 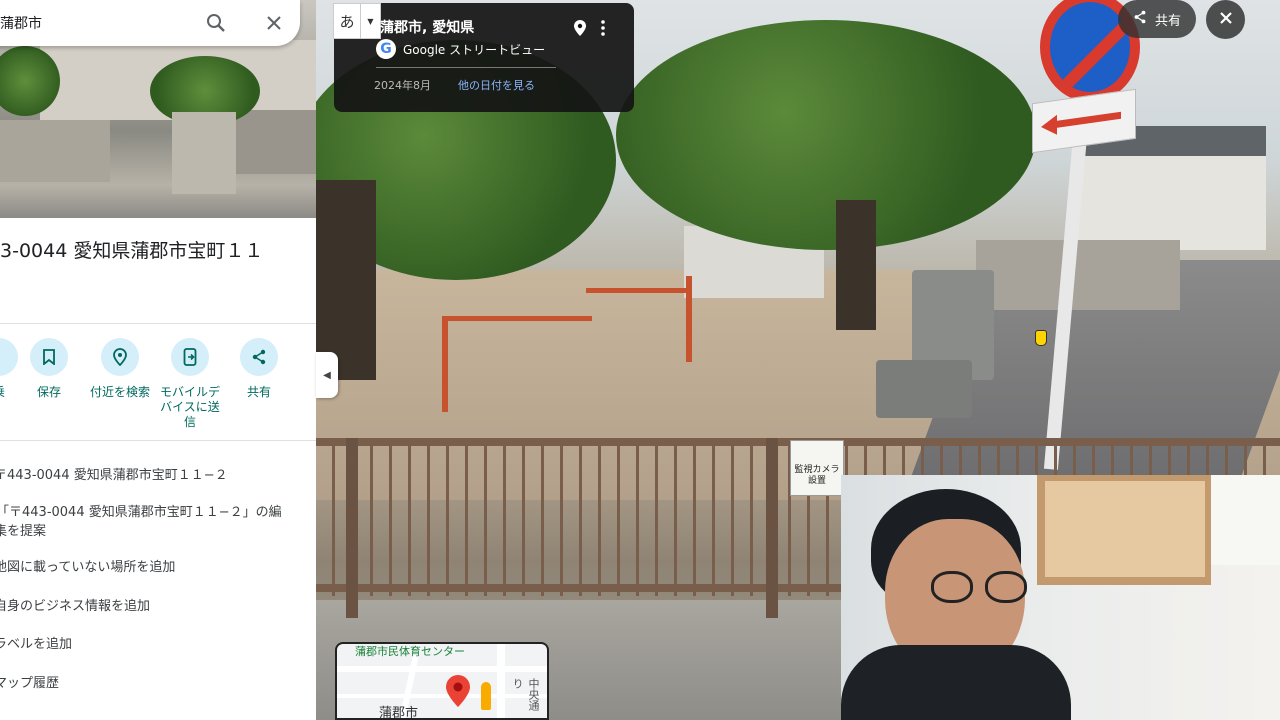 What do you see at coordinates (1060, 597) in the screenshot?
I see `webcam-overlay` at bounding box center [1060, 597].